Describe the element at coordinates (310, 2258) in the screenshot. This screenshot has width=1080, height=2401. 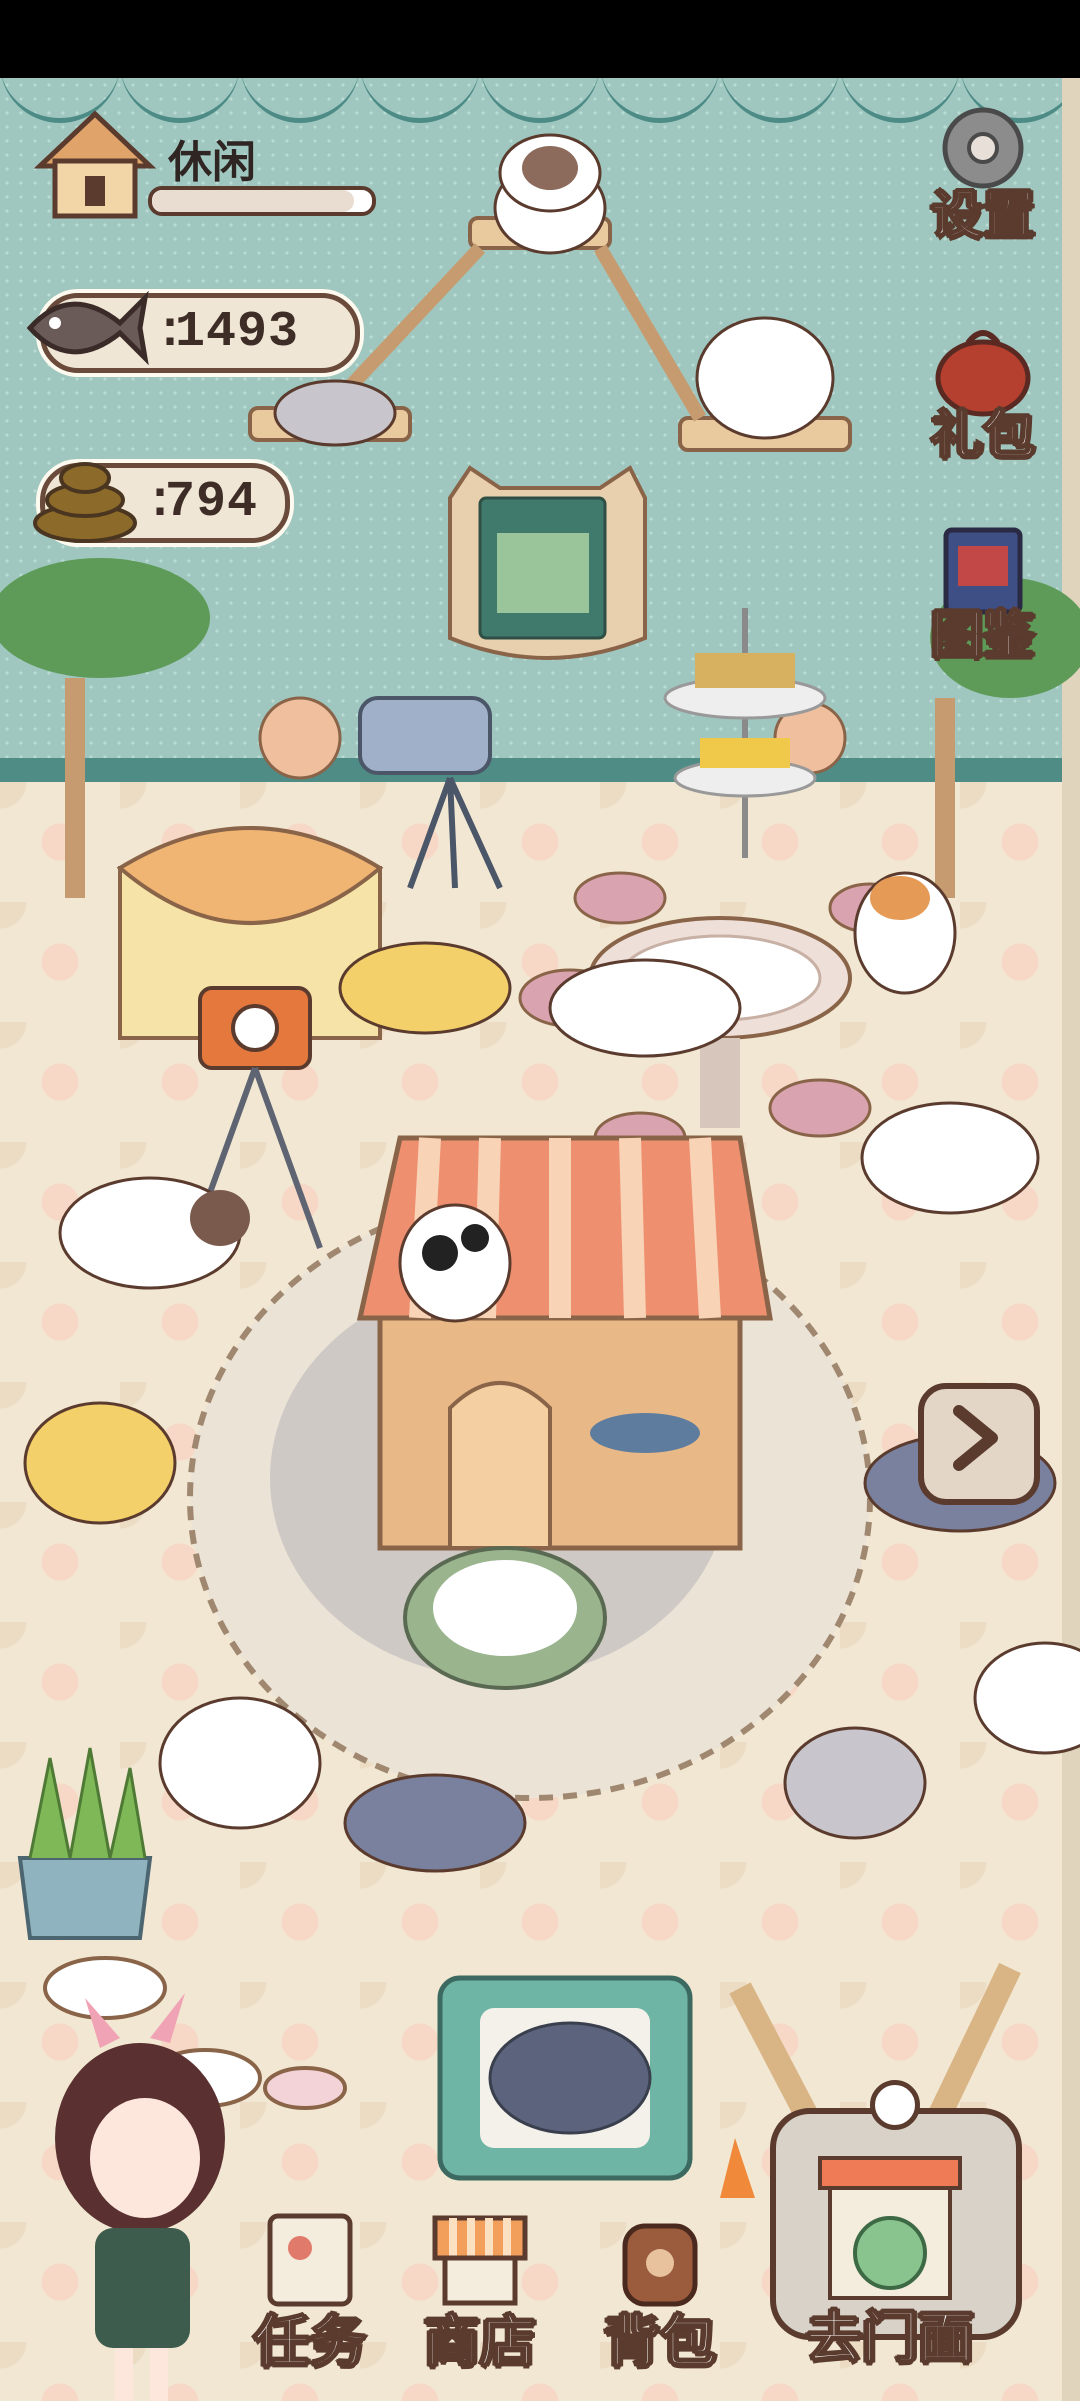
I see `task-note-icon` at that location.